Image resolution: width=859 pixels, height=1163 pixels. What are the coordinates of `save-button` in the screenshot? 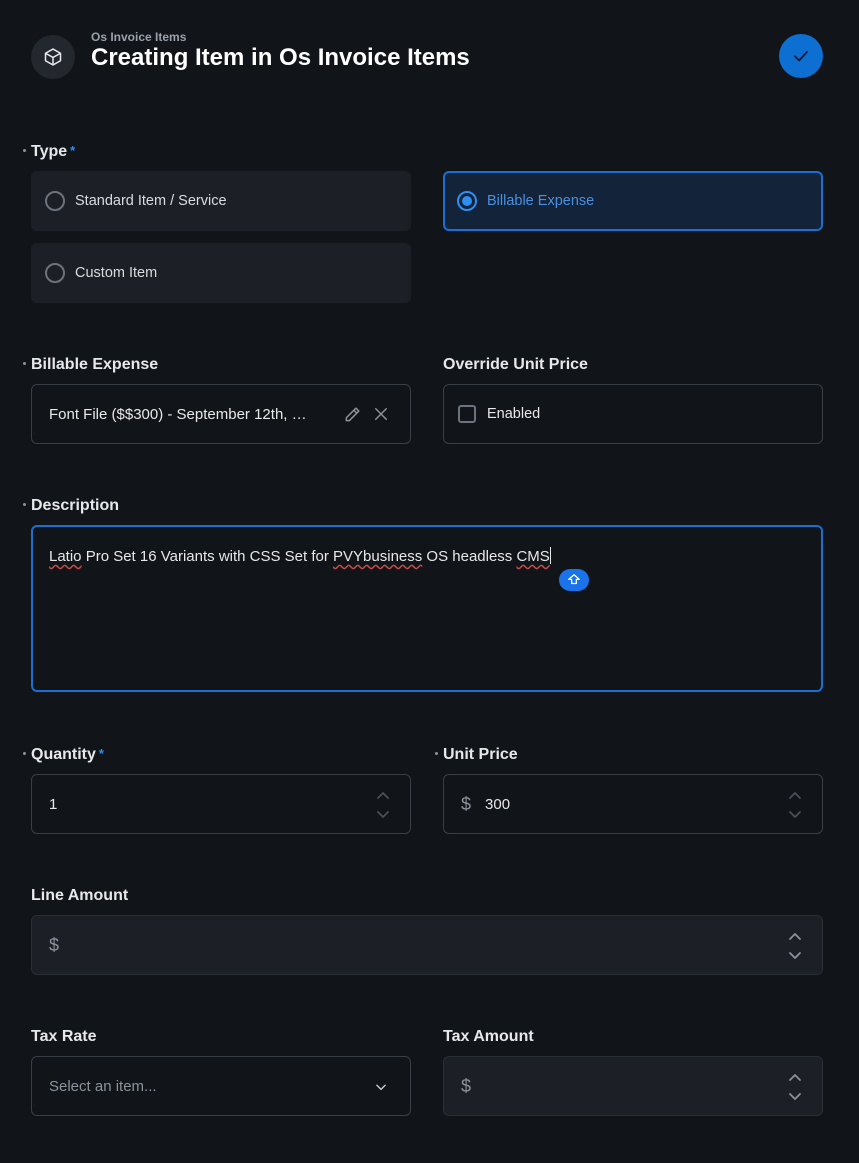 It's located at (801, 56).